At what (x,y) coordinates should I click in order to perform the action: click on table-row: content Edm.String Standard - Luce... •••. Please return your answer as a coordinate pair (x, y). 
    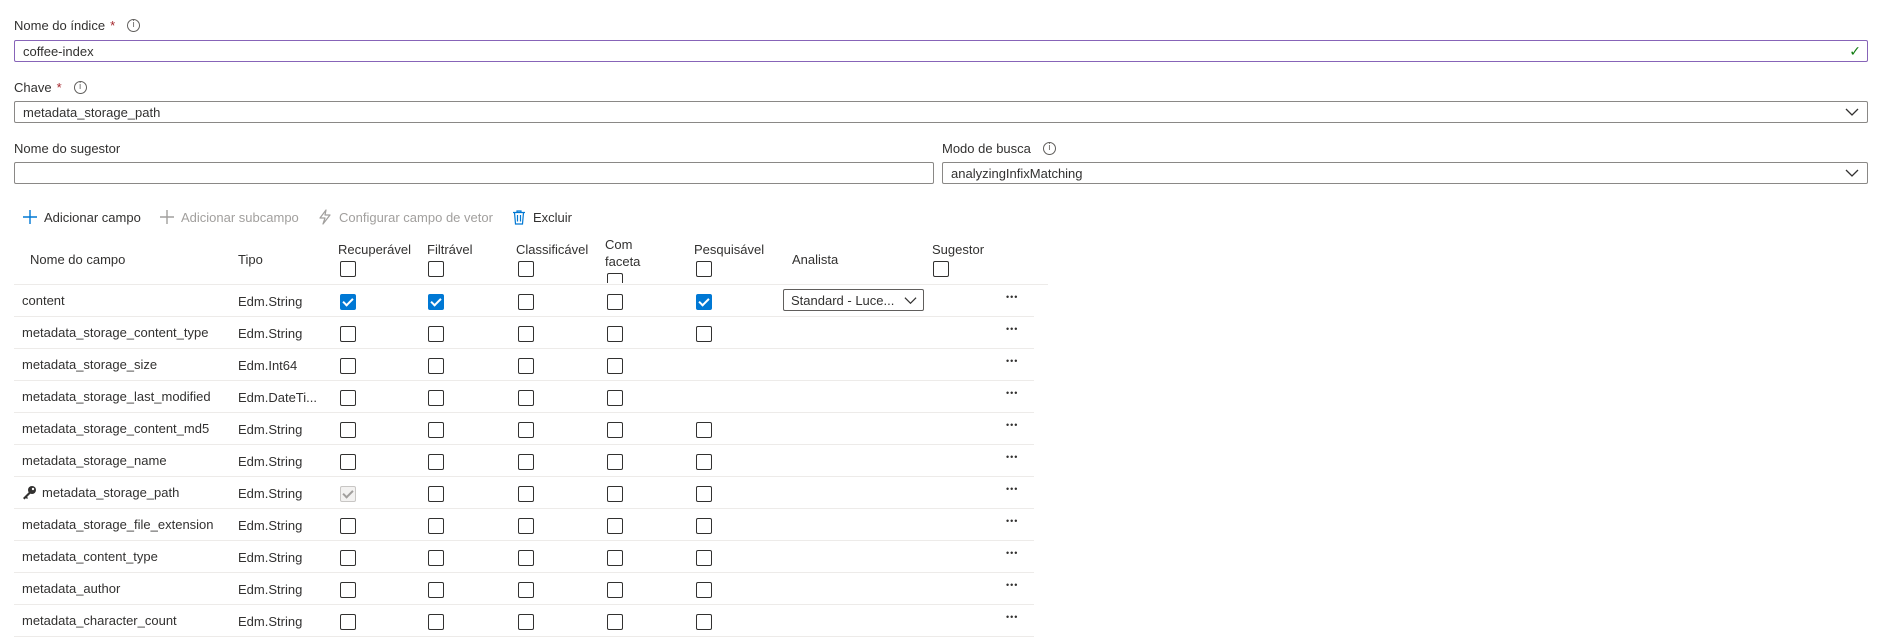
    Looking at the image, I should click on (530, 301).